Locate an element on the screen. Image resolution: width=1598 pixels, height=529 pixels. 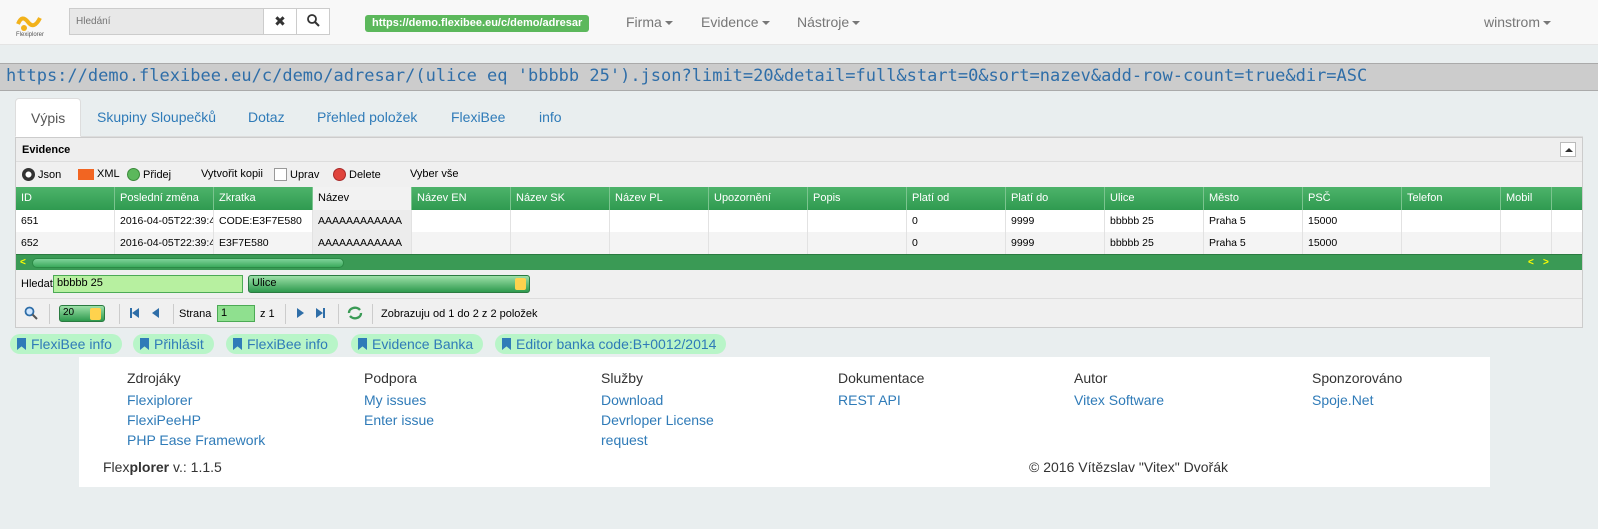
json-button: Json is located at coordinates (41, 174).